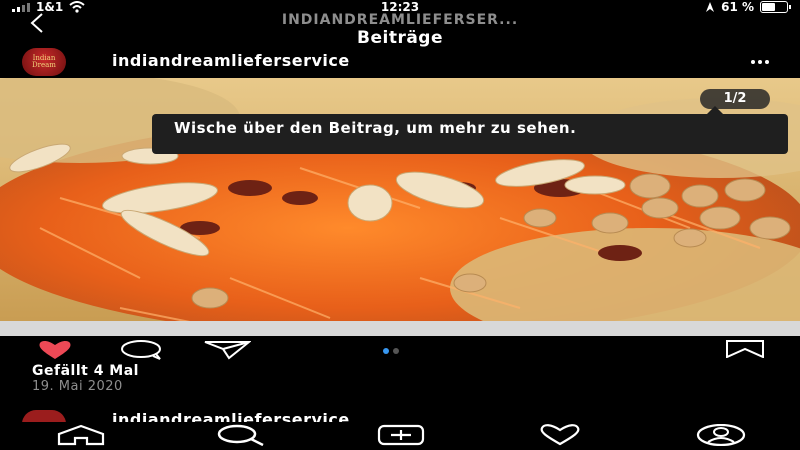  I want to click on avatar-logo-text: Indian Dream, so click(44, 61).